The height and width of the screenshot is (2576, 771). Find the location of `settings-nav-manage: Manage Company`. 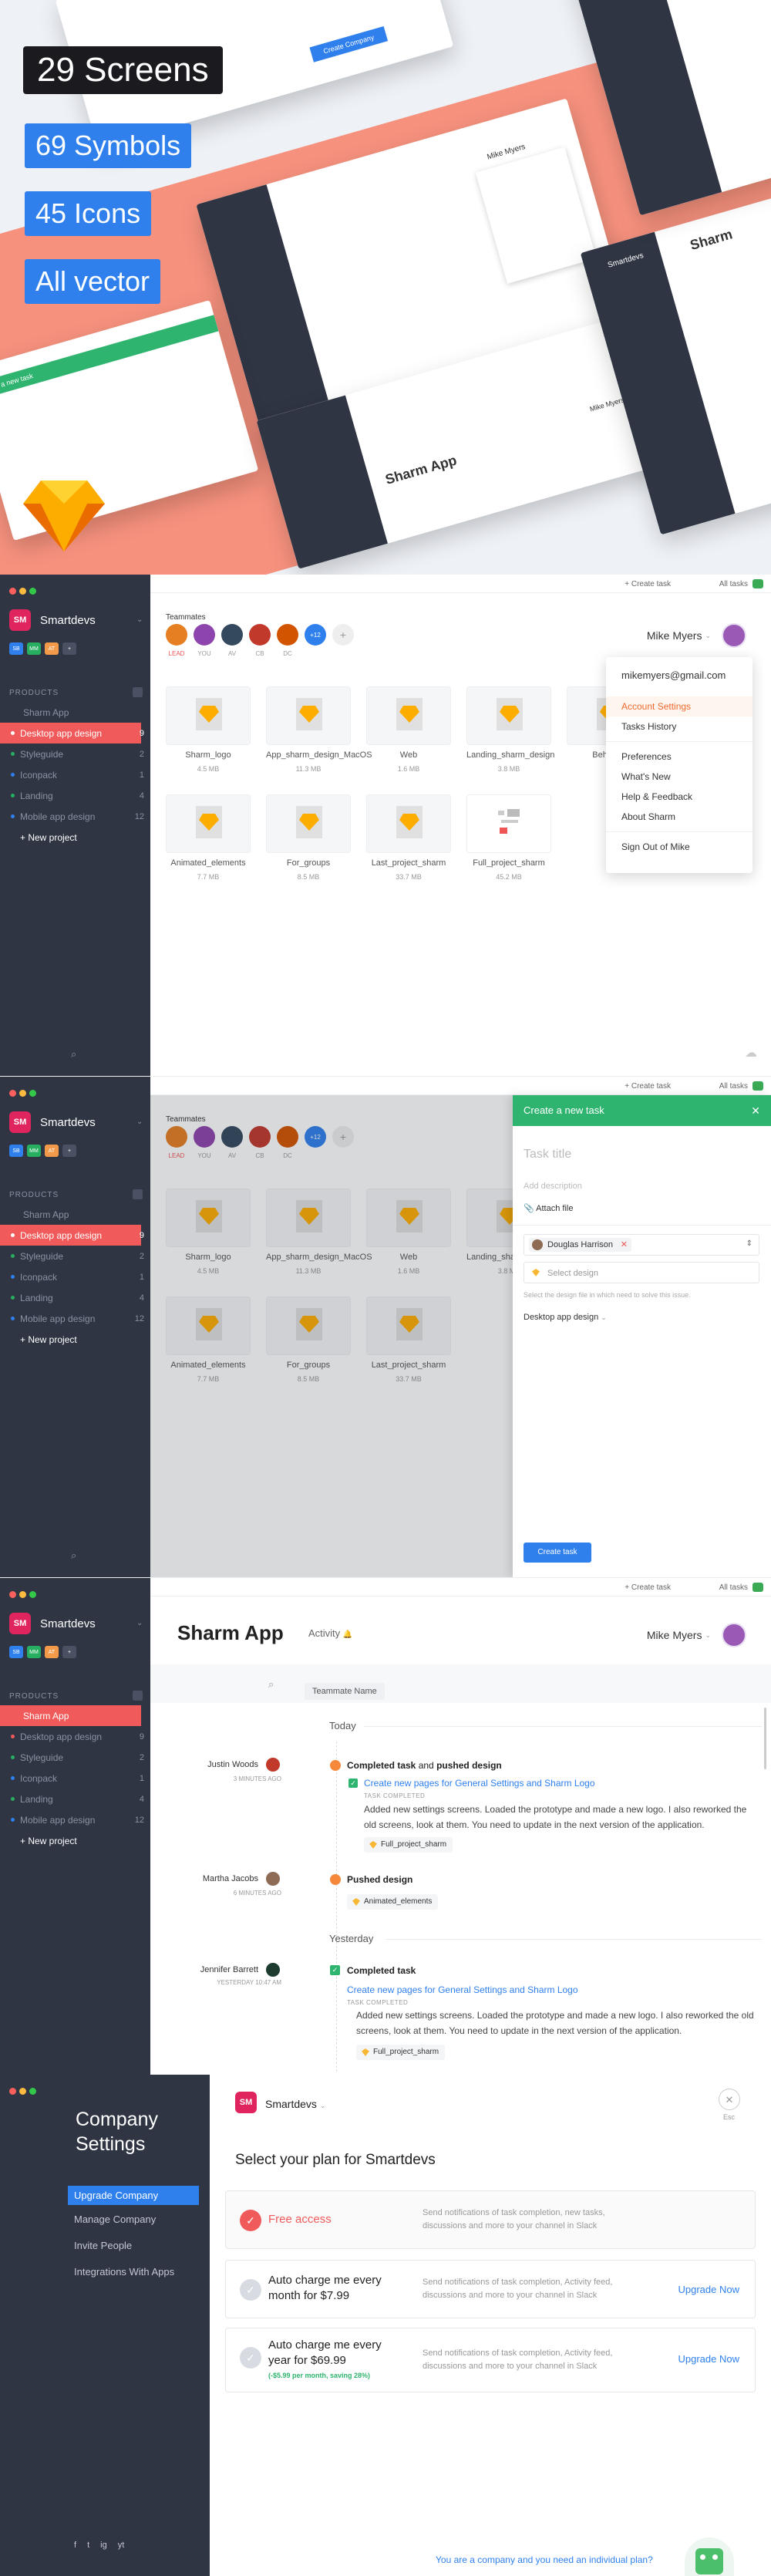

settings-nav-manage: Manage Company is located at coordinates (115, 2219).